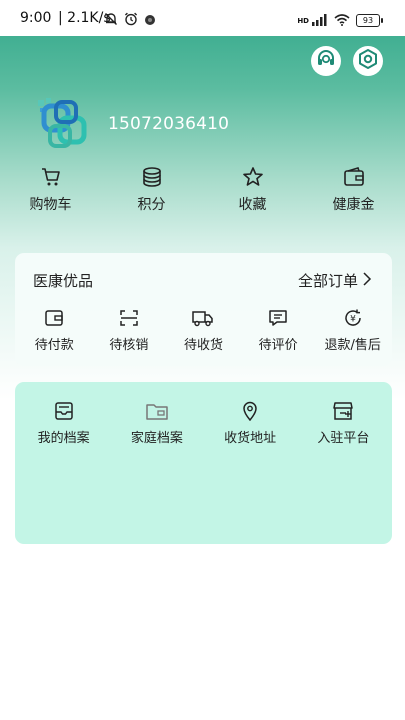 This screenshot has height=720, width=405. I want to click on service-family-records: 家庭档案, so click(157, 423).